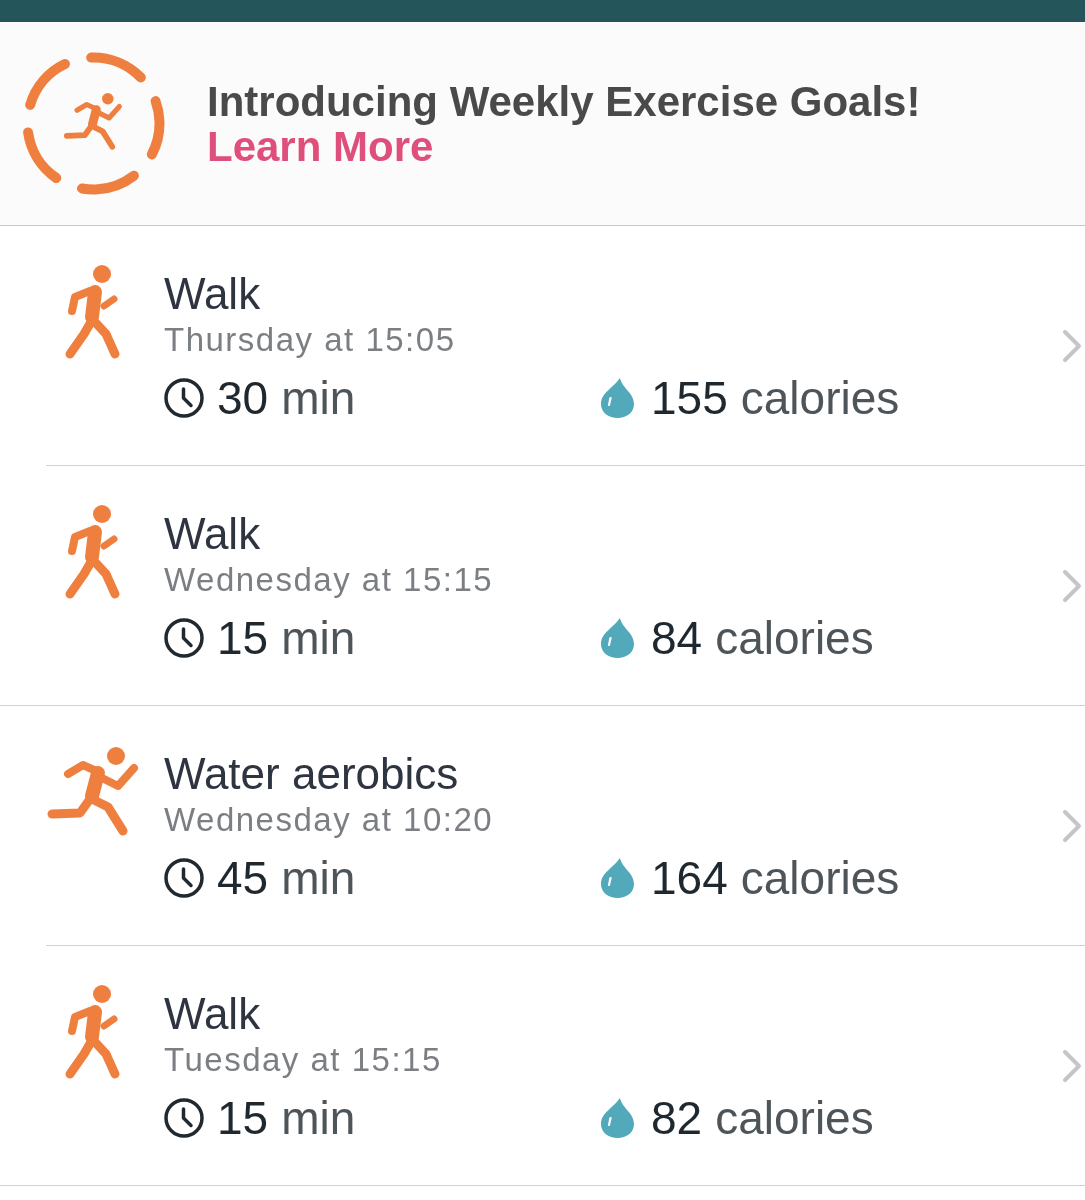 This screenshot has height=1200, width=1085. Describe the element at coordinates (329, 580) in the screenshot. I see `workout-time: Wednesday at 15:15` at that location.